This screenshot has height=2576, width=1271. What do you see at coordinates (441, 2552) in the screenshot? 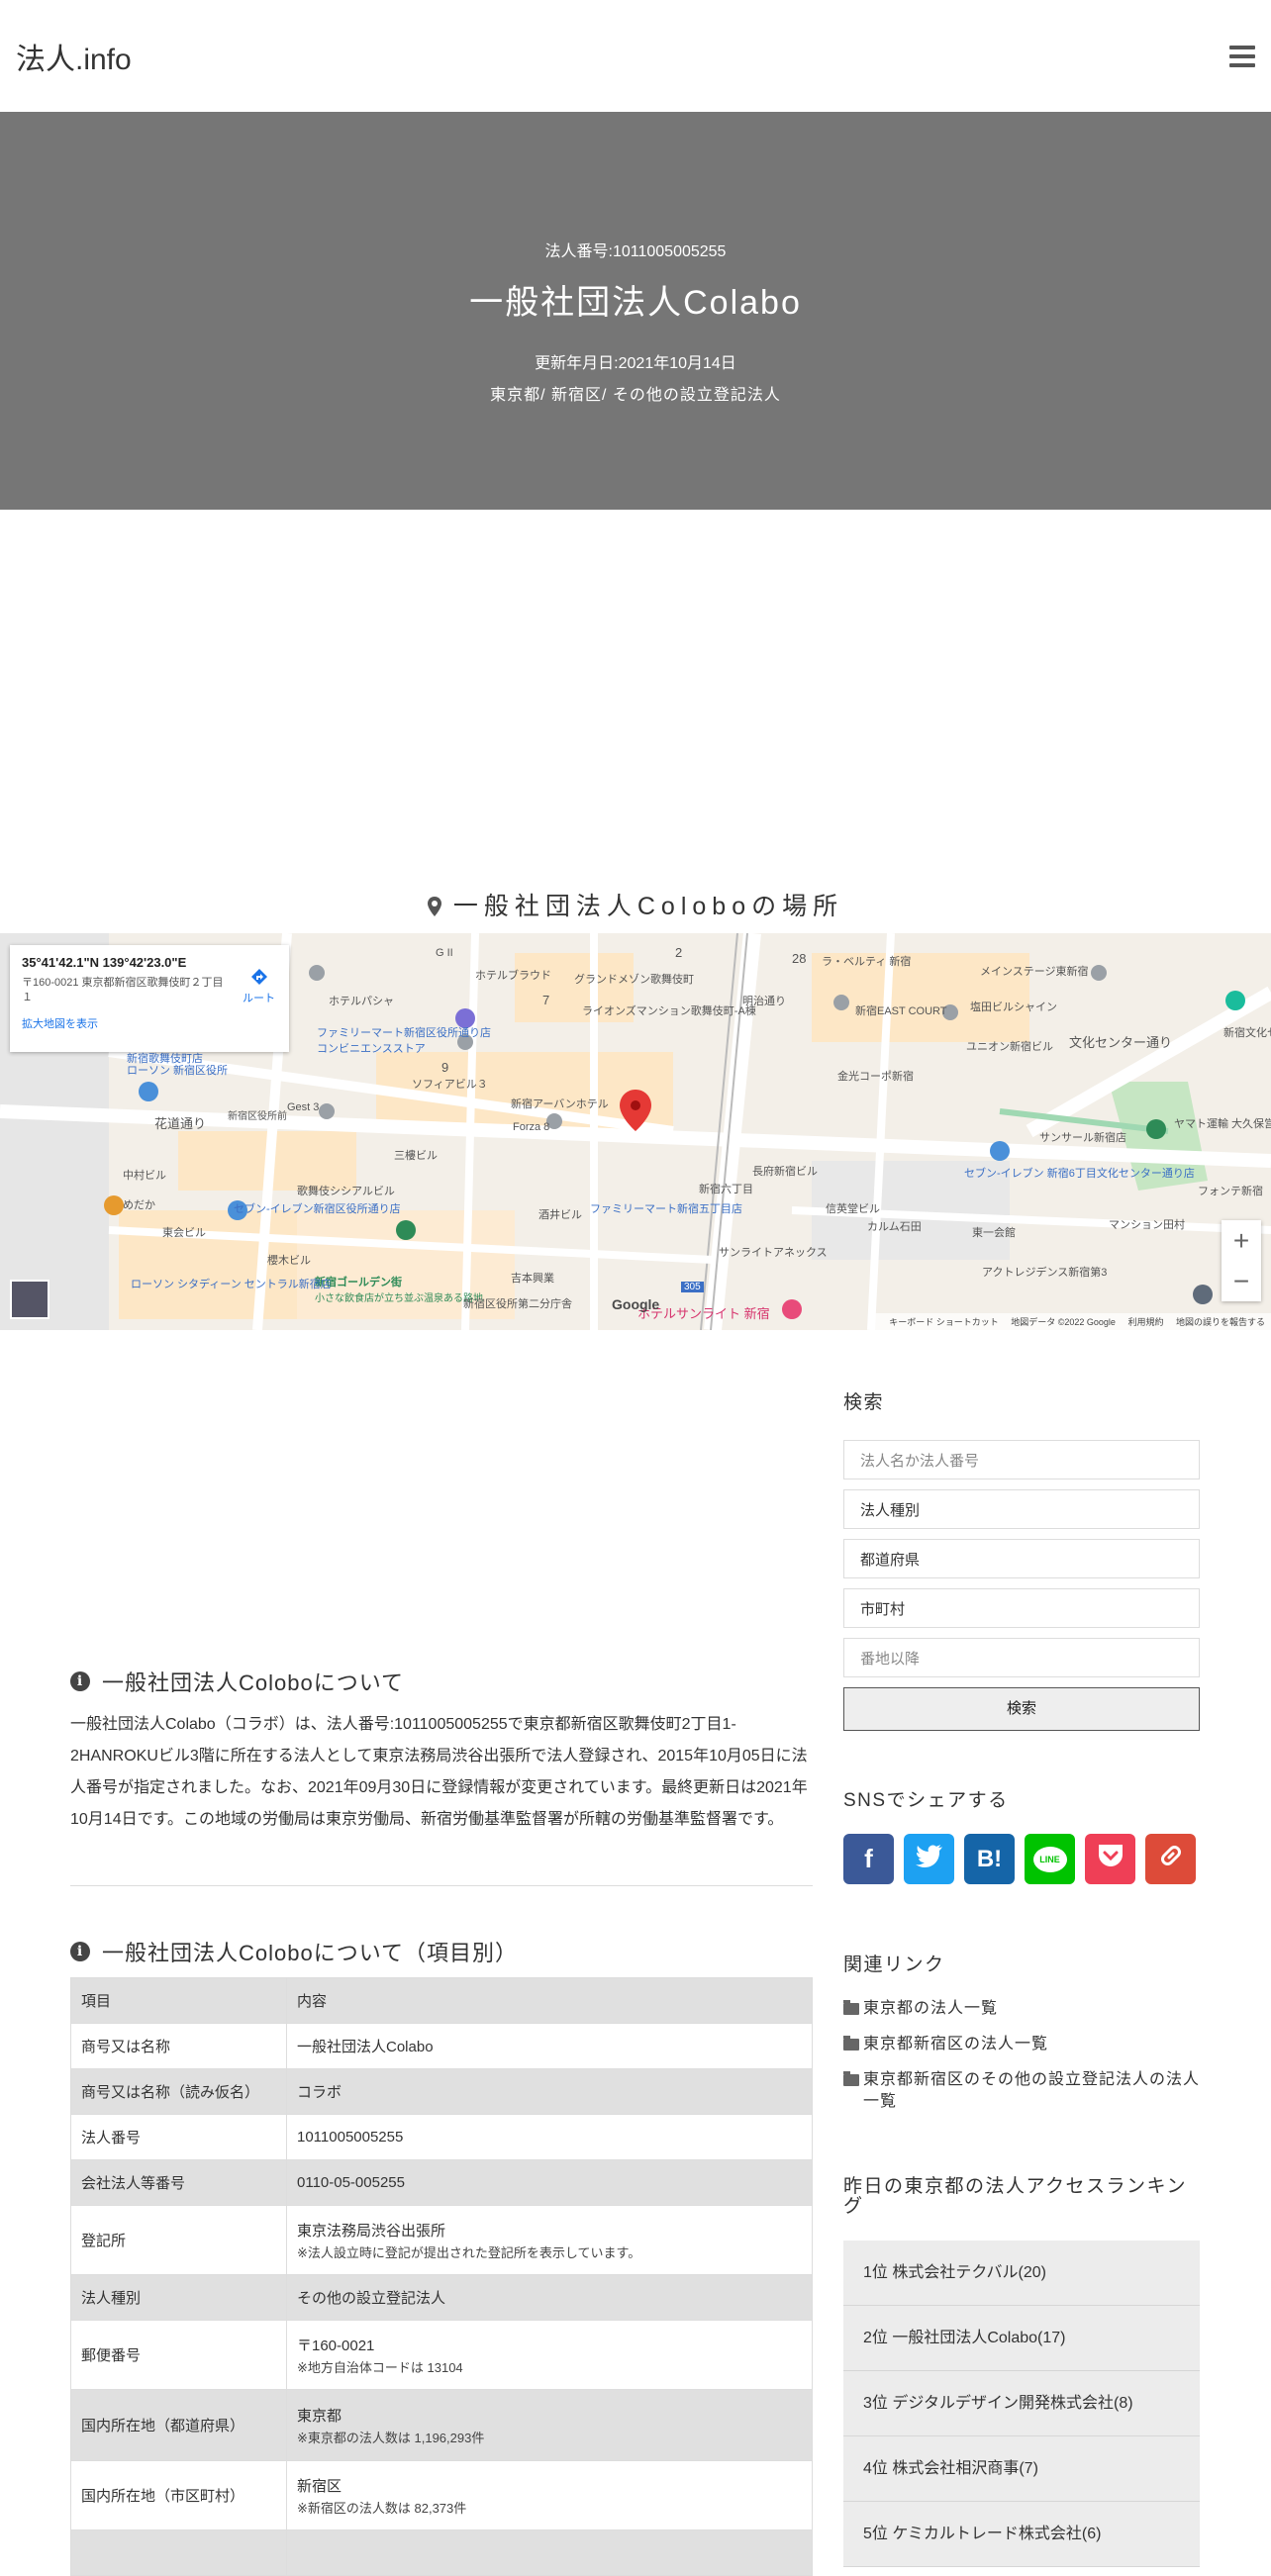
I see `table-row` at bounding box center [441, 2552].